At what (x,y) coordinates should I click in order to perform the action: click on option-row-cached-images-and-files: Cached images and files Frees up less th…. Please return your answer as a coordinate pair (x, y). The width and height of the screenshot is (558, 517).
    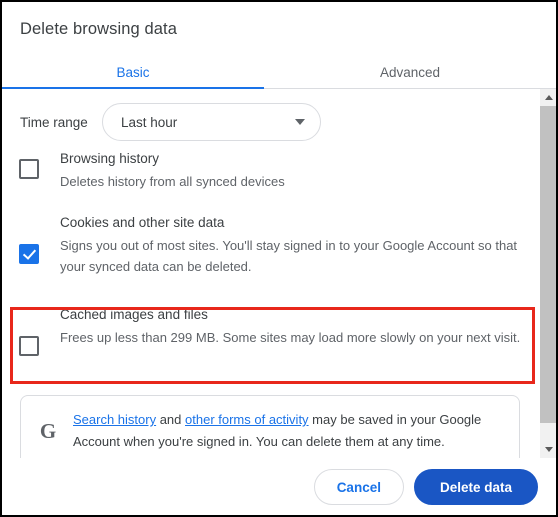
    Looking at the image, I should click on (279, 330).